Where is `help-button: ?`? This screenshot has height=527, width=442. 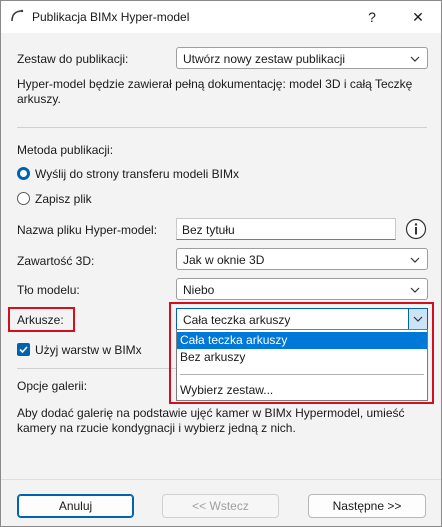
help-button: ? is located at coordinates (372, 17).